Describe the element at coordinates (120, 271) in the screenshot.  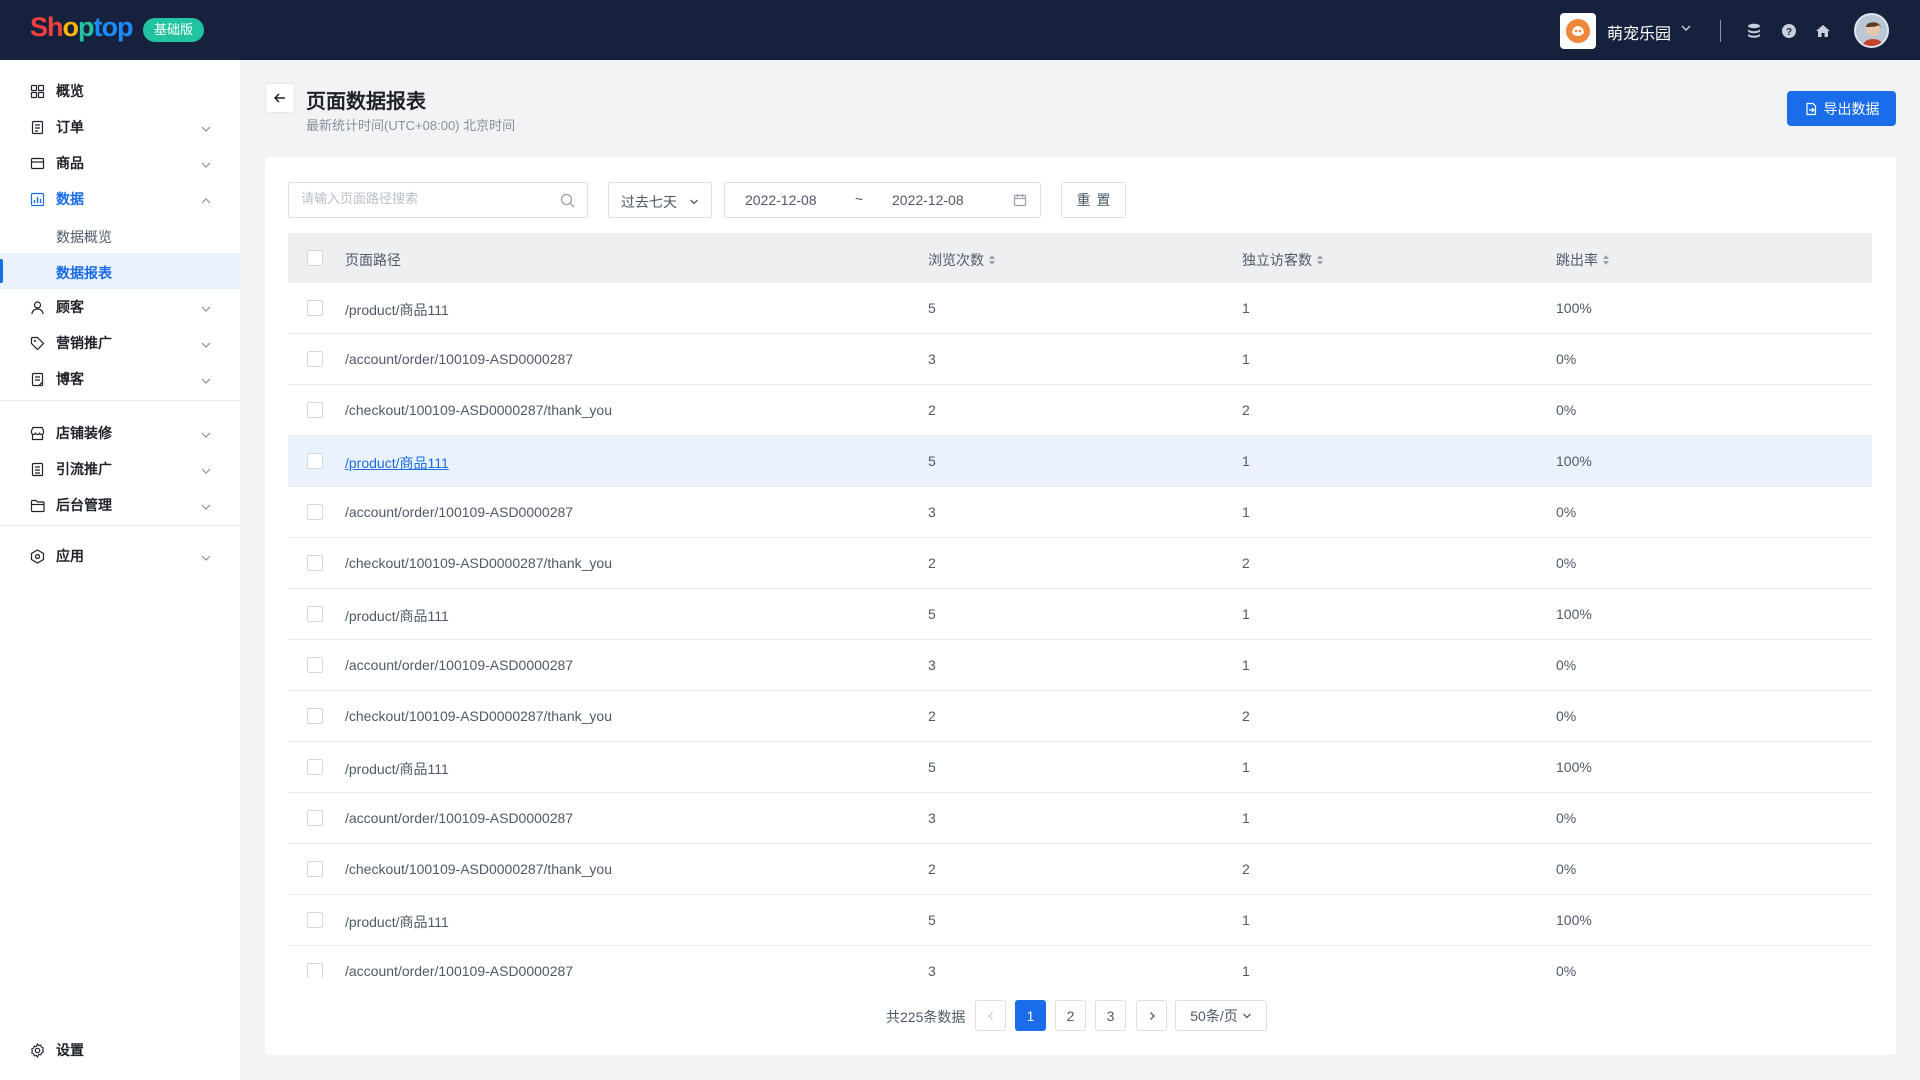
I see `sidebar-subitem-data-report: 数据报表` at that location.